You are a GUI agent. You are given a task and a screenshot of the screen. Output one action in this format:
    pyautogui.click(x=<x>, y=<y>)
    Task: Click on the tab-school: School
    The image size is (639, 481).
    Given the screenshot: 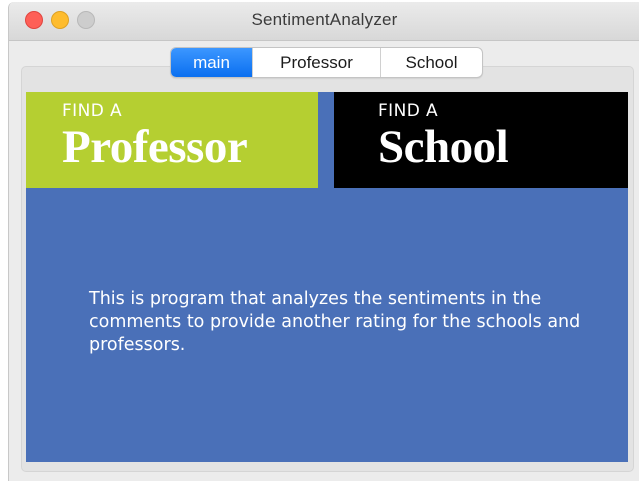 What is the action you would take?
    pyautogui.click(x=431, y=62)
    